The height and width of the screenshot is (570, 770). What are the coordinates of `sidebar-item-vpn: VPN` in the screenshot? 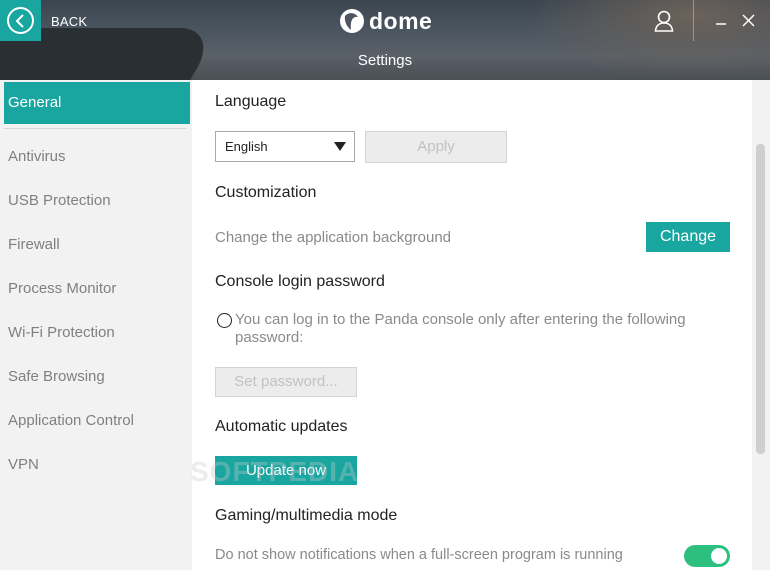 It's located at (96, 465).